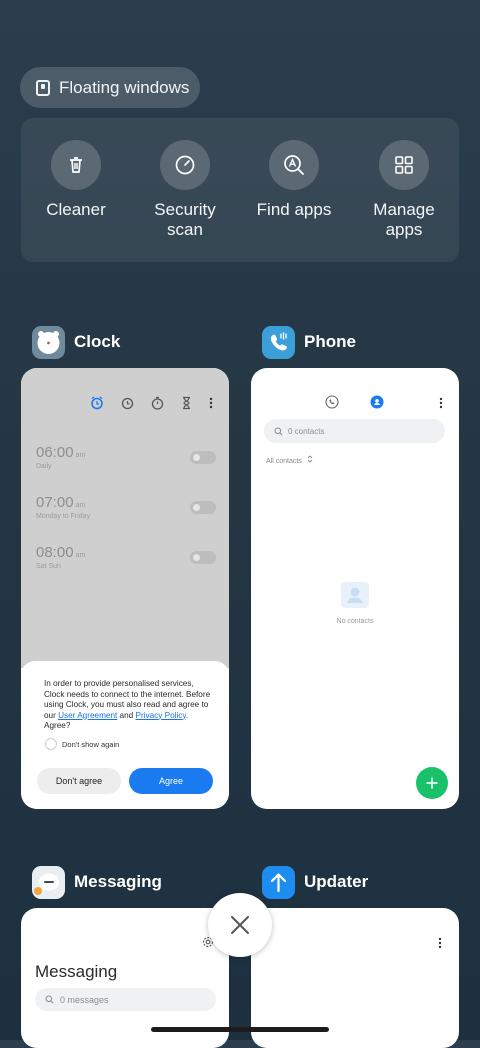 The width and height of the screenshot is (480, 1048). I want to click on trash-icon, so click(76, 165).